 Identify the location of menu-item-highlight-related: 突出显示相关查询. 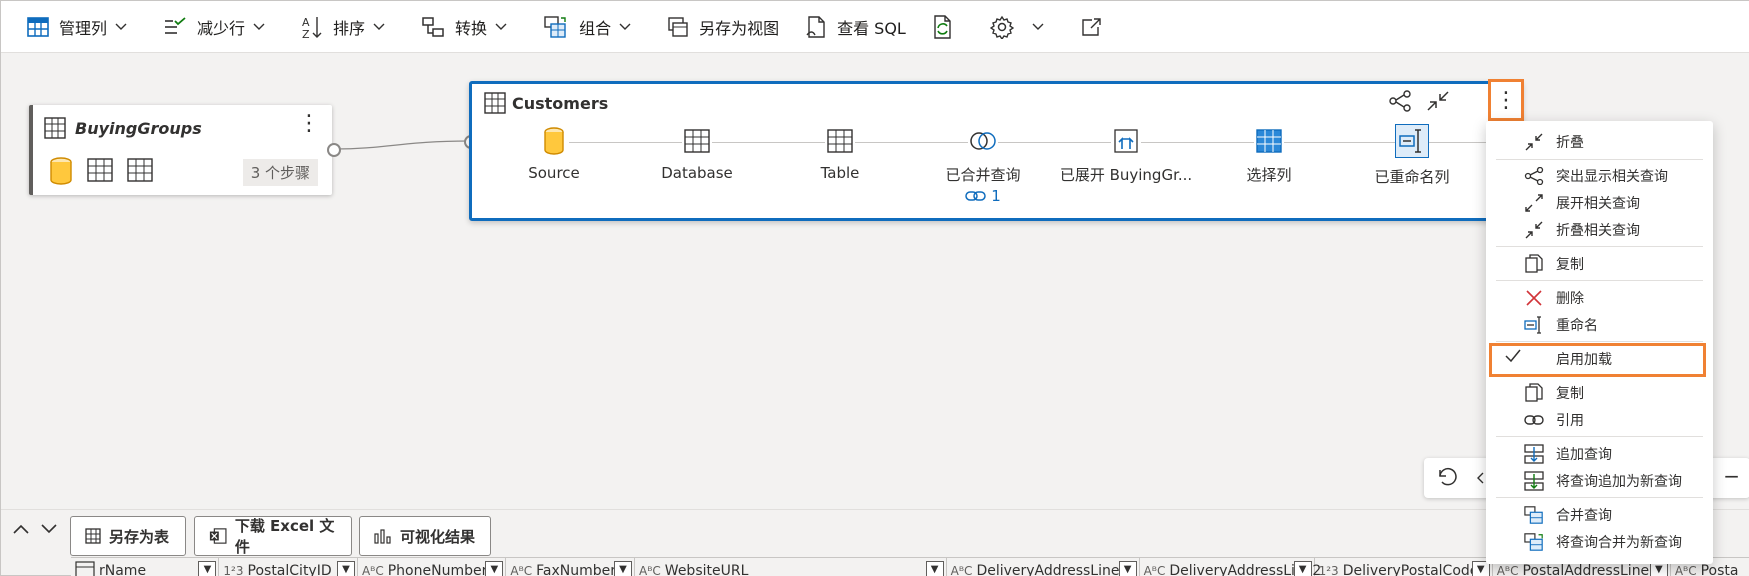
(1599, 176).